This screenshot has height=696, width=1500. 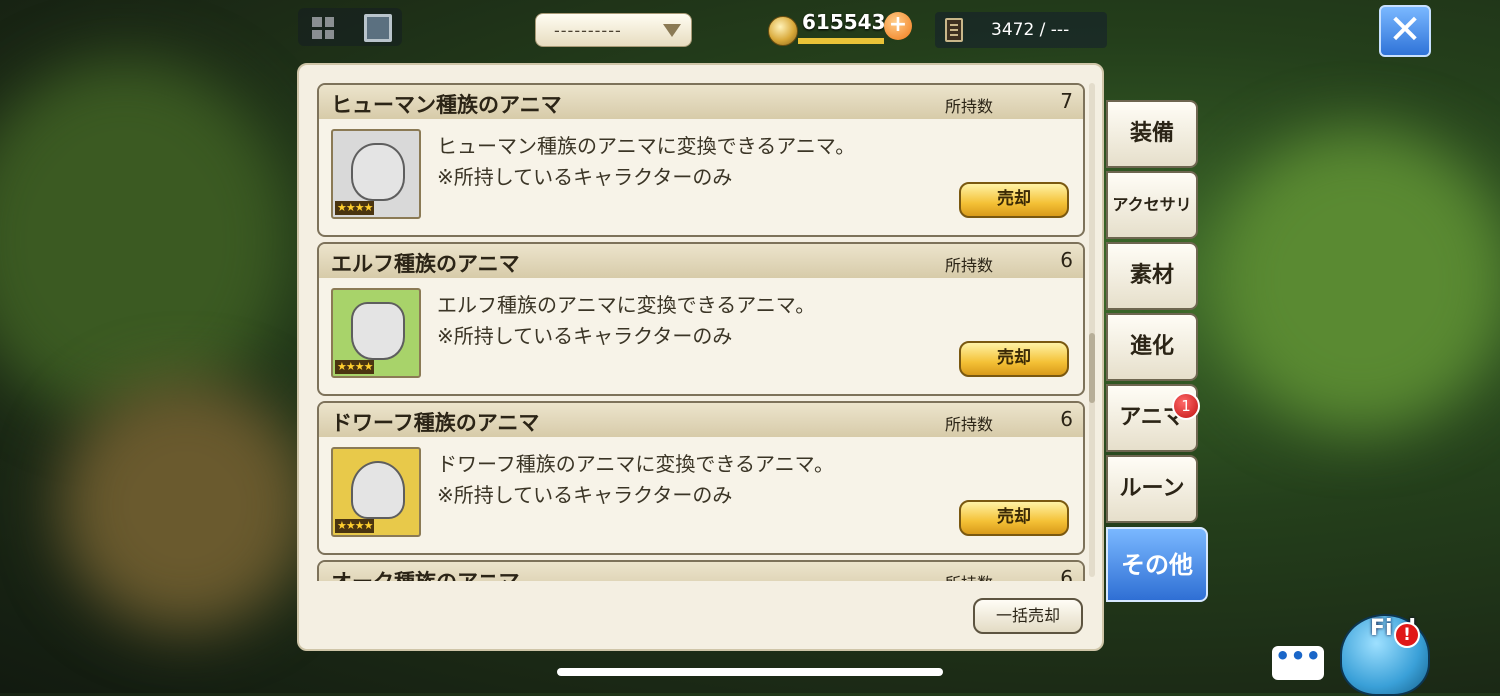 I want to click on filter-dropdown: ----------, so click(x=613, y=30).